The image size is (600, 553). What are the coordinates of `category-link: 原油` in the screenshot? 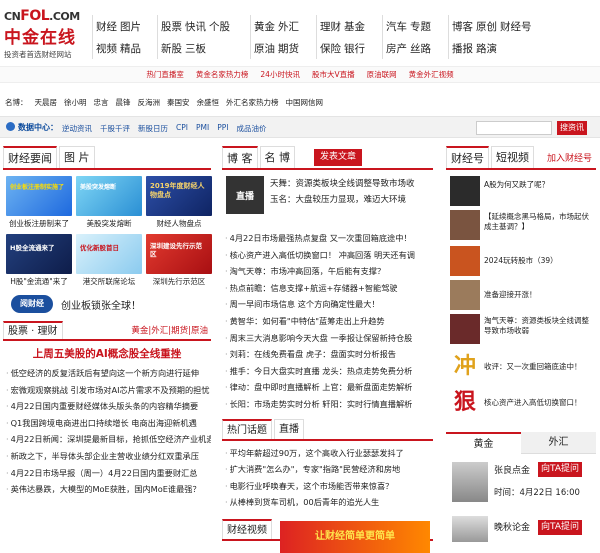 It's located at (199, 331).